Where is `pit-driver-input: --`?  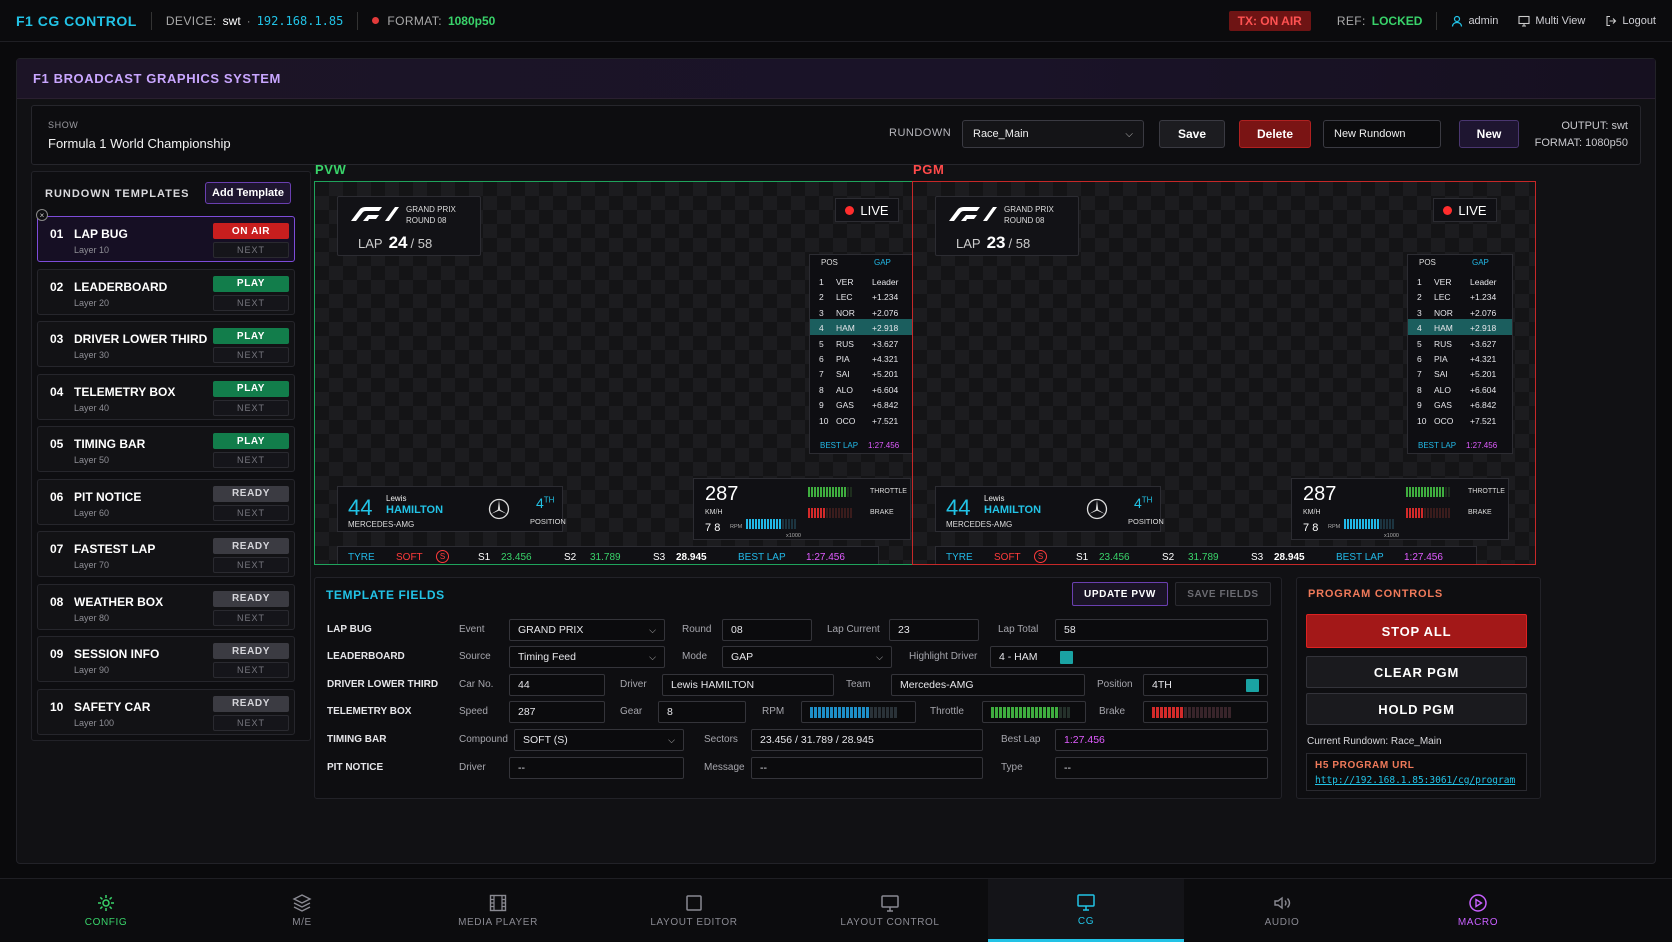 pit-driver-input: -- is located at coordinates (596, 768).